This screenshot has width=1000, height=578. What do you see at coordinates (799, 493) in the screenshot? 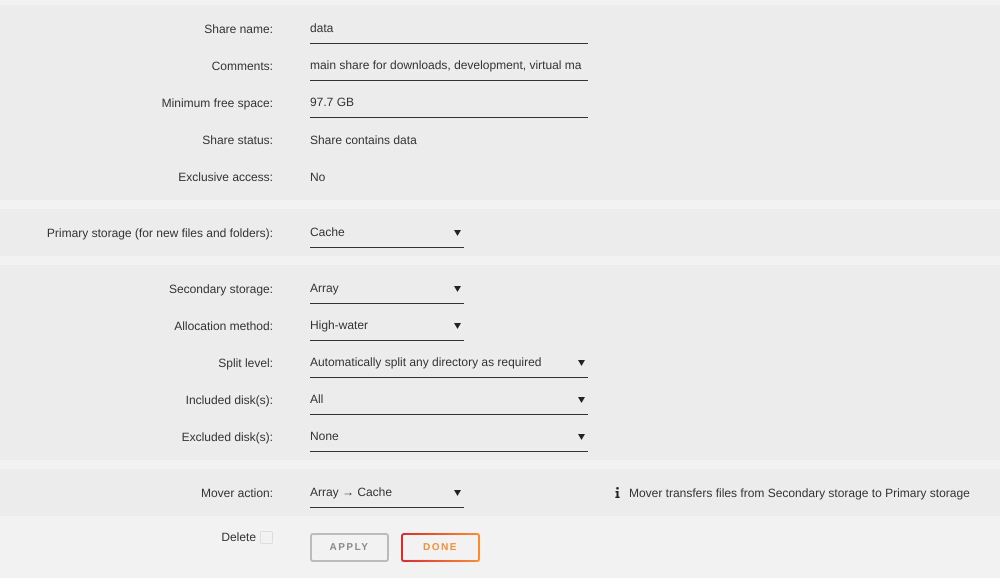
I see `info-text: Mover transfers files from Secondary storage to Primary storage` at bounding box center [799, 493].